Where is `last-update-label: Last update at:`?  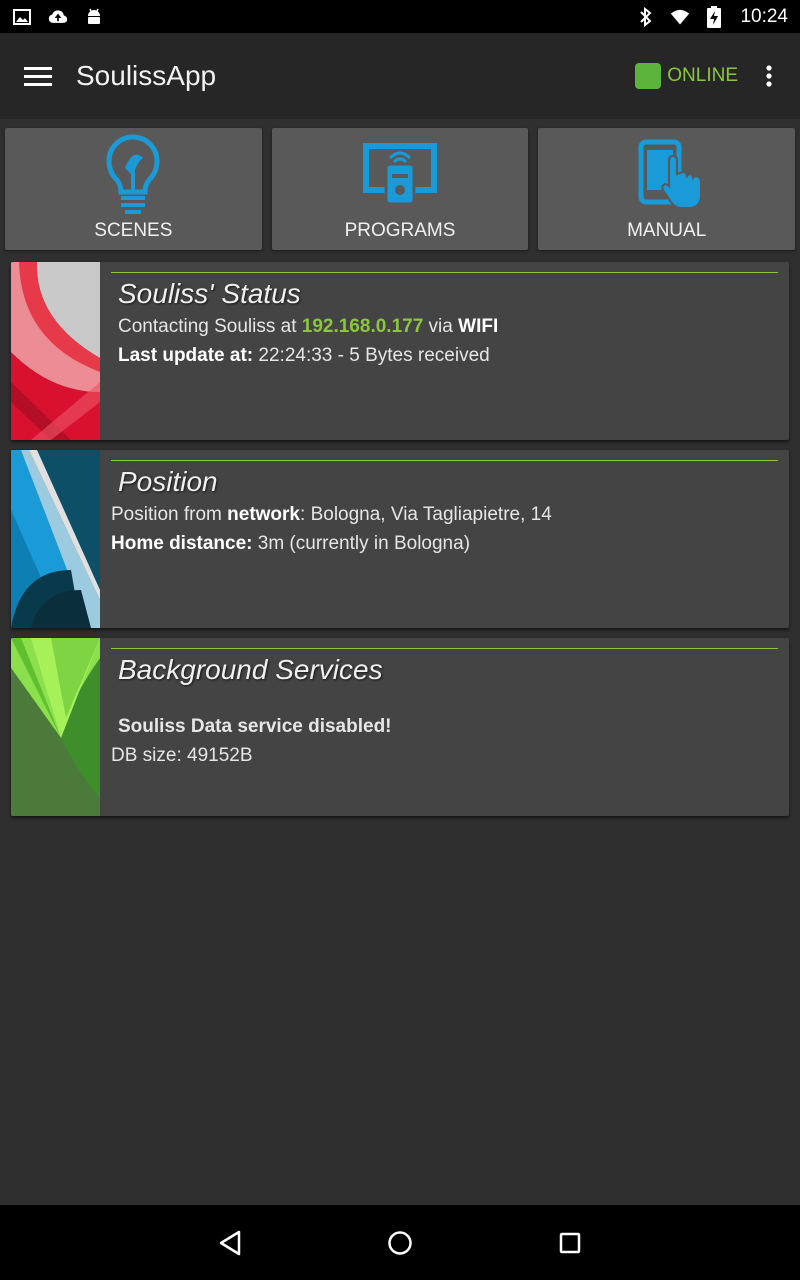
last-update-label: Last update at: is located at coordinates (186, 355).